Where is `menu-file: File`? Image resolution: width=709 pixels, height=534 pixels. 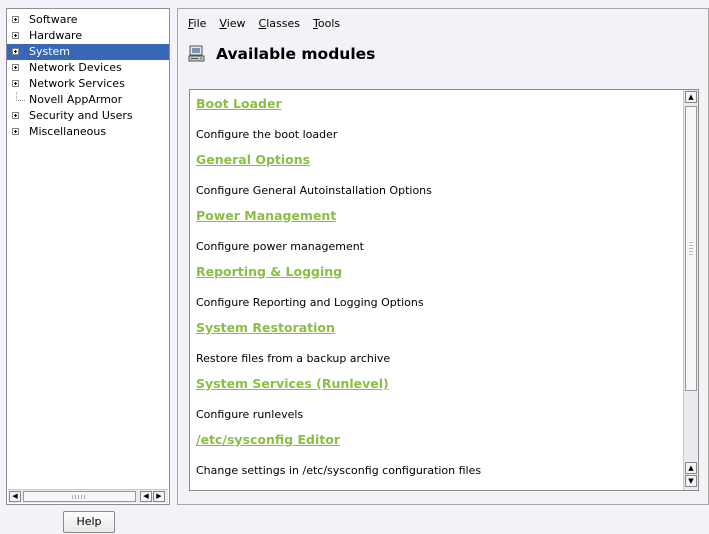
menu-file: File is located at coordinates (197, 24).